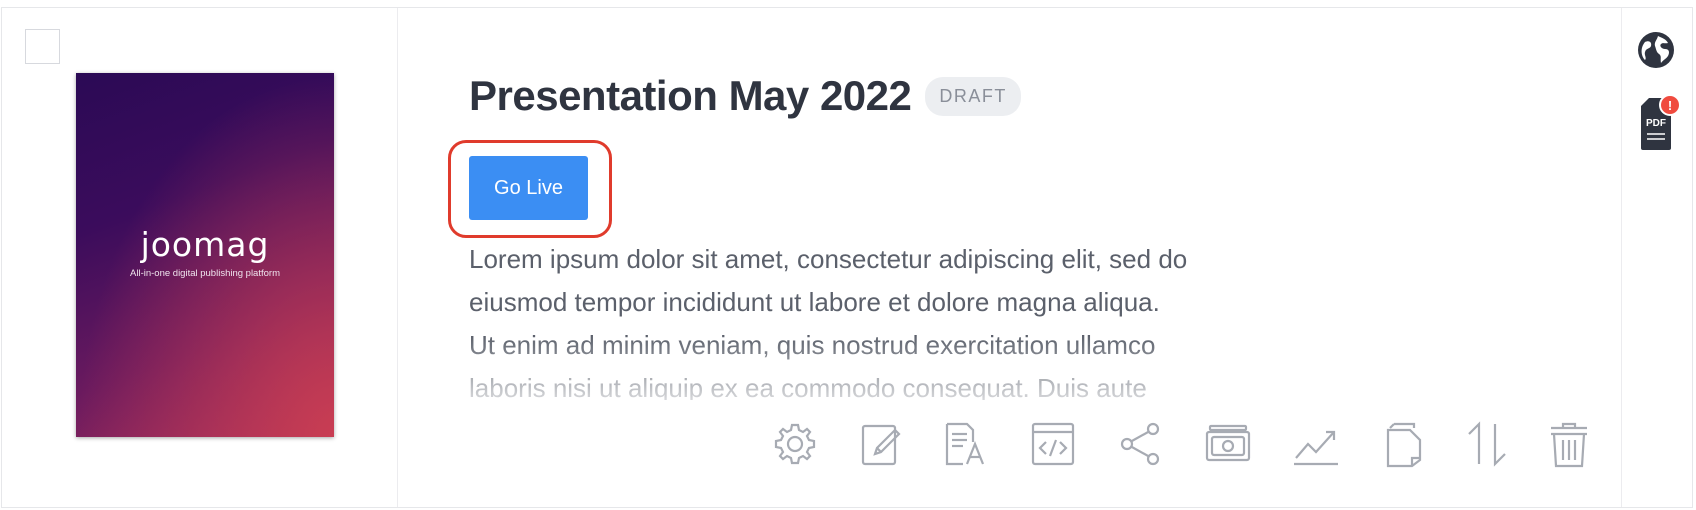 Image resolution: width=1696 pixels, height=510 pixels. I want to click on globe-icon, so click(1656, 50).